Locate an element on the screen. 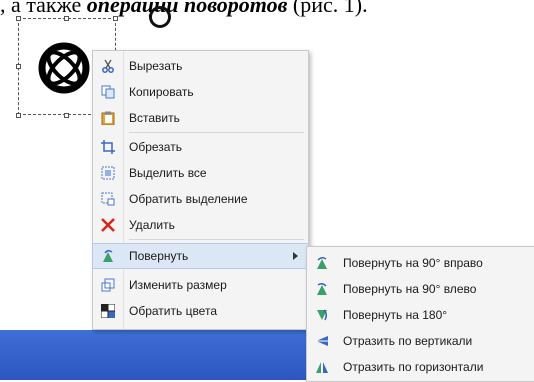  rotate-right-icon is located at coordinates (322, 263).